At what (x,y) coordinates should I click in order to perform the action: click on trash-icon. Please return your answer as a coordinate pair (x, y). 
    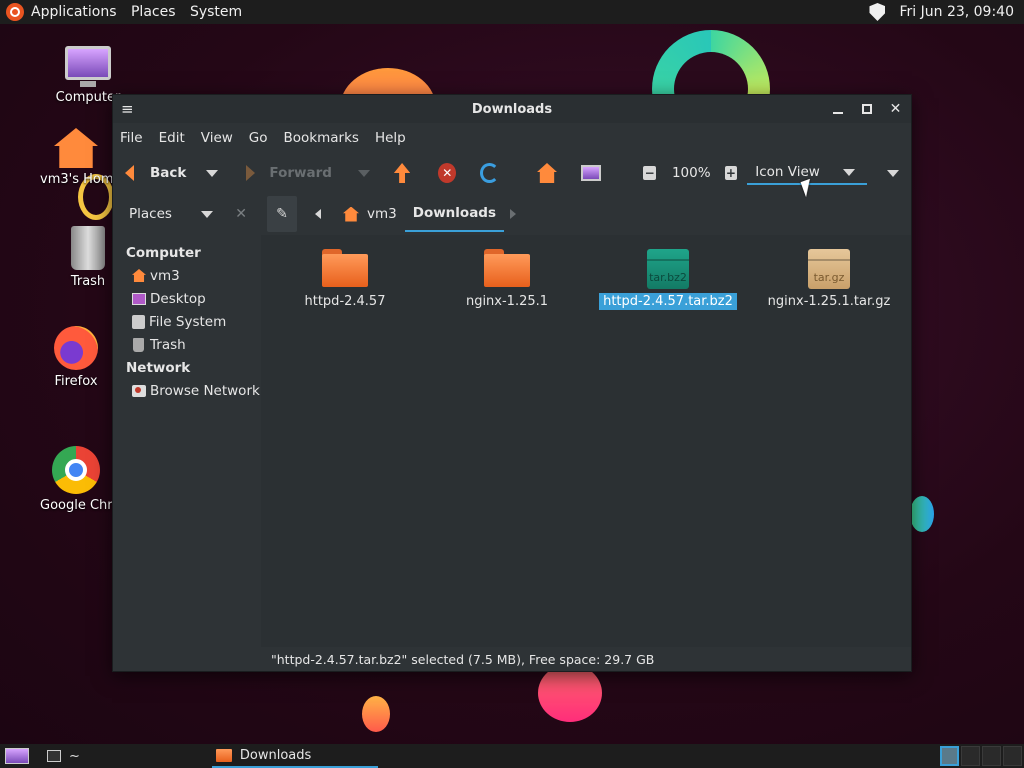
    Looking at the image, I should click on (88, 248).